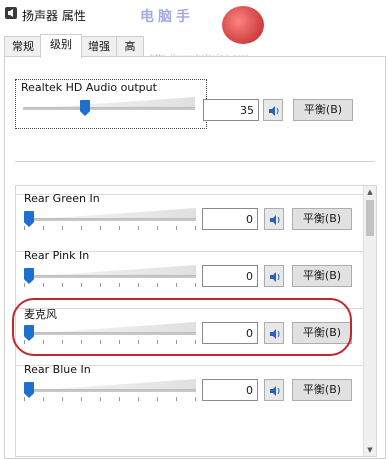 This screenshot has height=459, width=388. Describe the element at coordinates (370, 192) in the screenshot. I see `scroll-up-arrow-icon: ▲` at that location.